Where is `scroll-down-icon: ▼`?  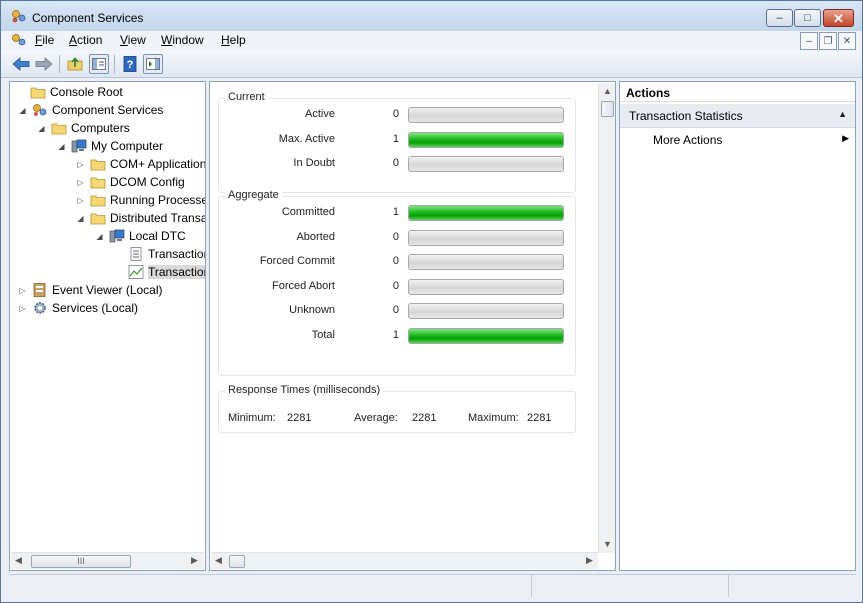
scroll-down-icon: ▼ is located at coordinates (607, 544).